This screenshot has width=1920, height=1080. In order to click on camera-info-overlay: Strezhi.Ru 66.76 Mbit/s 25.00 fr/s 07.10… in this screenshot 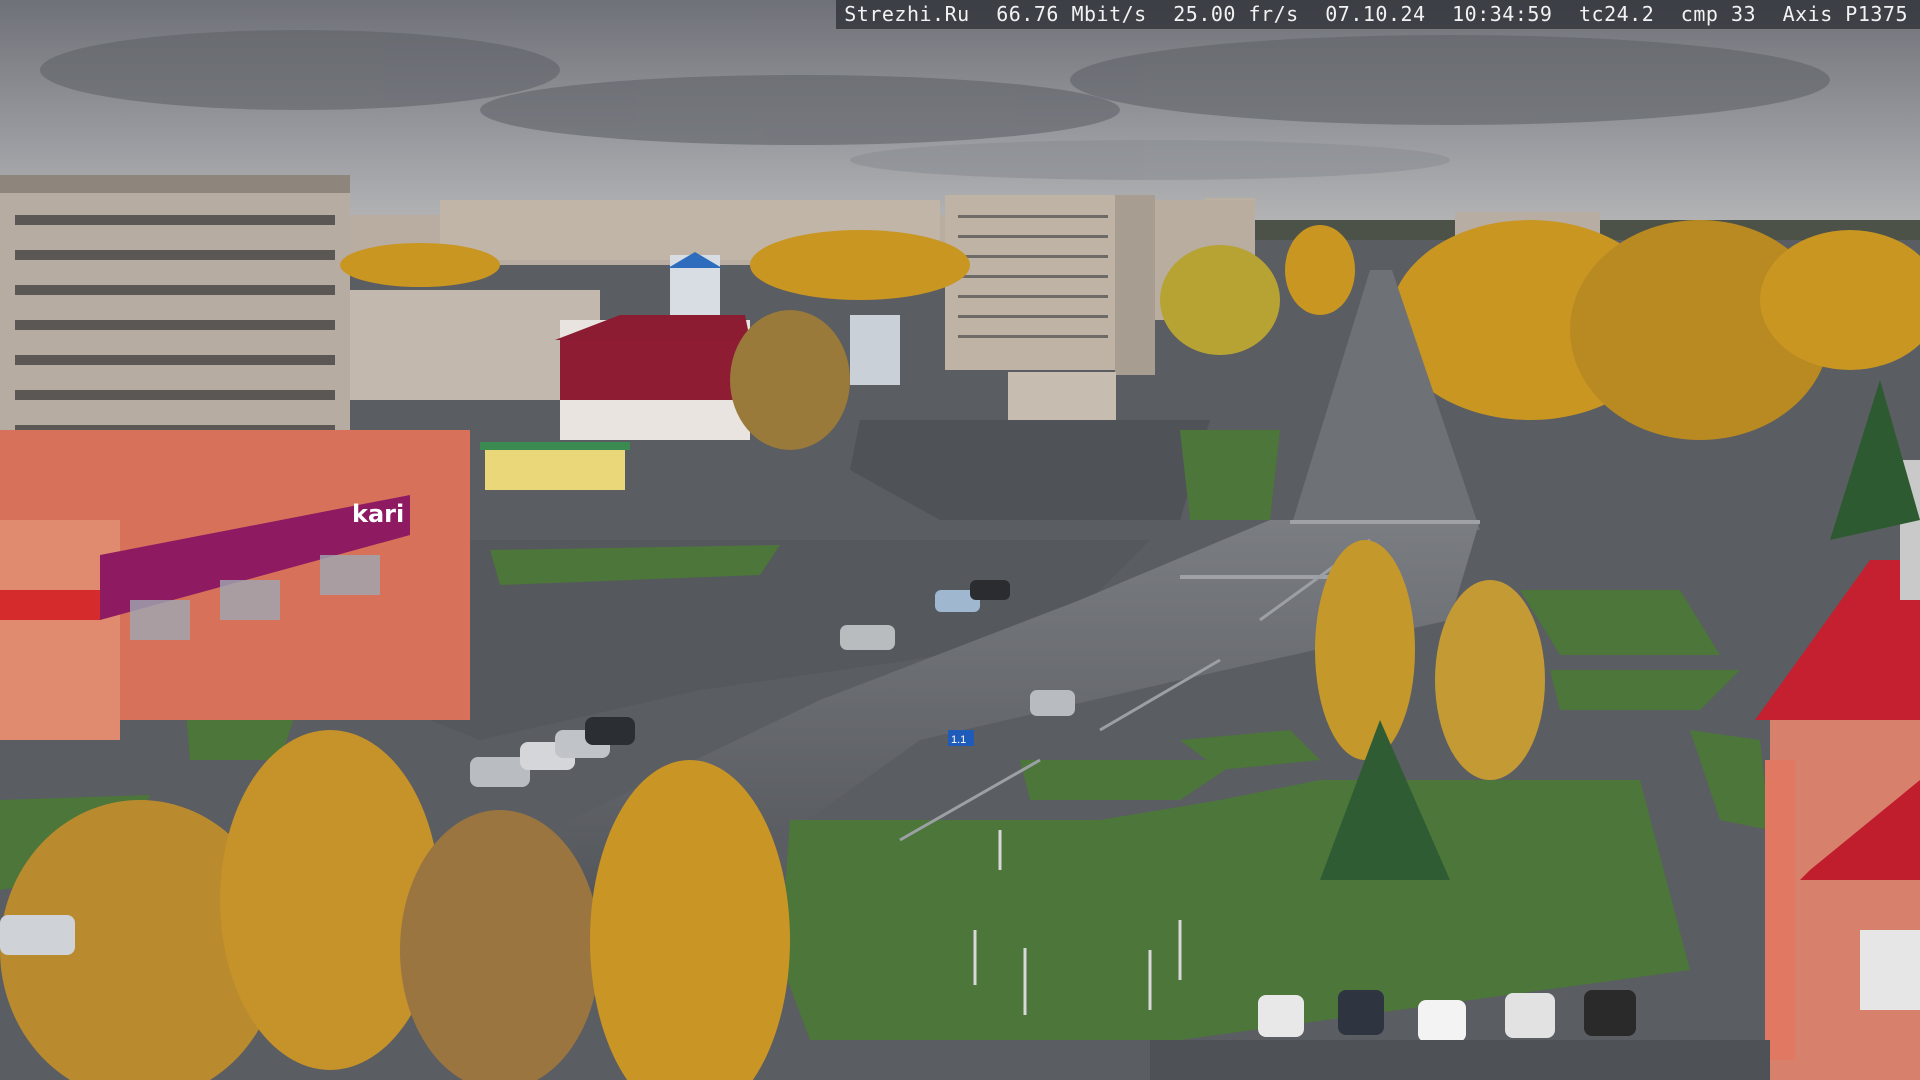, I will do `click(1378, 14)`.